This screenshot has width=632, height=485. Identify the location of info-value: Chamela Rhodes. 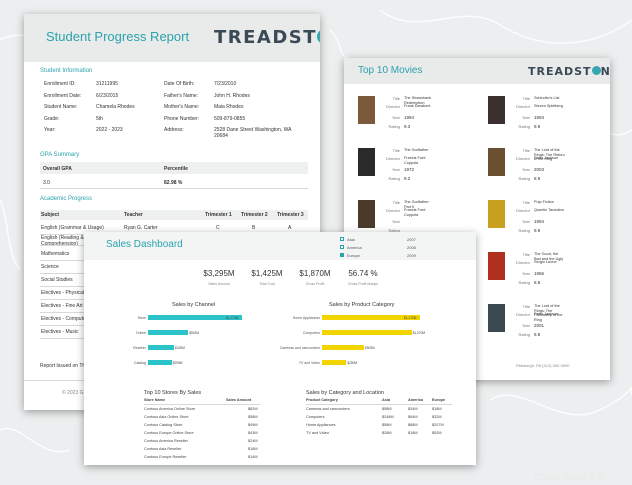
(115, 107).